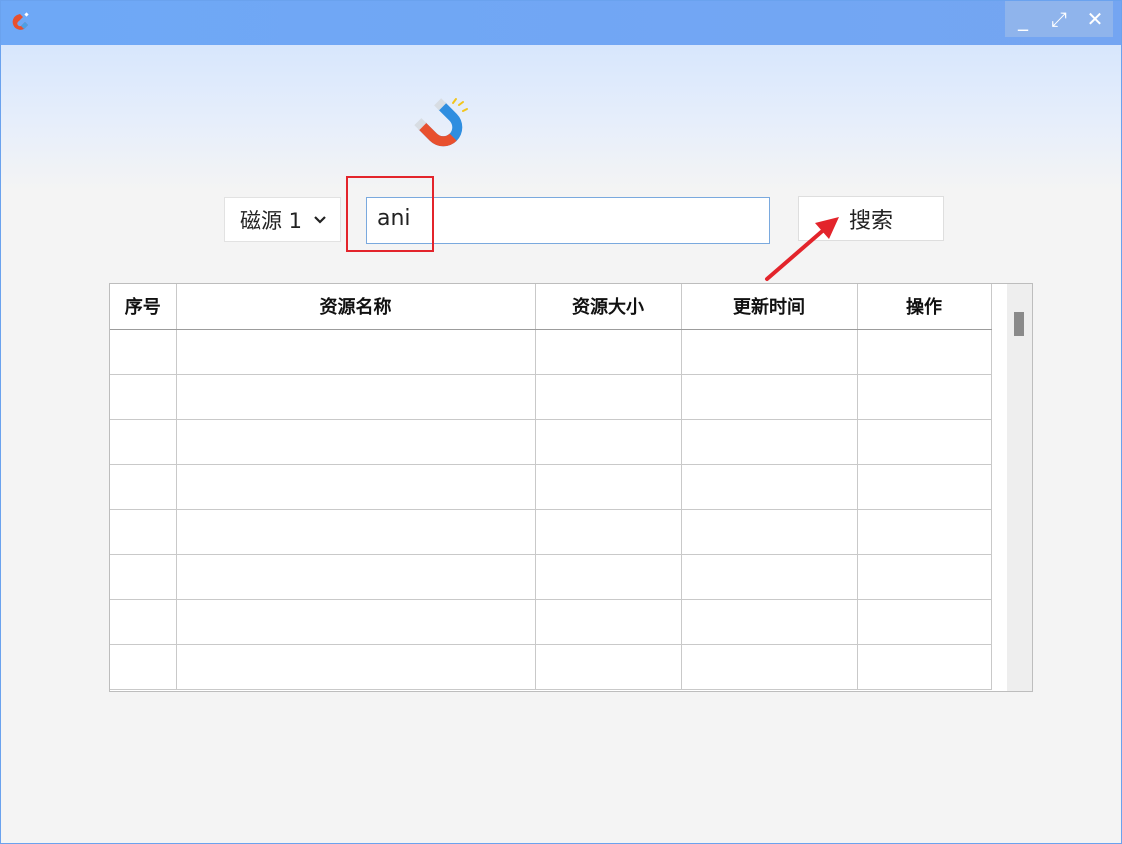 The image size is (1122, 844). I want to click on maximize-icon: ⤢, so click(1059, 19).